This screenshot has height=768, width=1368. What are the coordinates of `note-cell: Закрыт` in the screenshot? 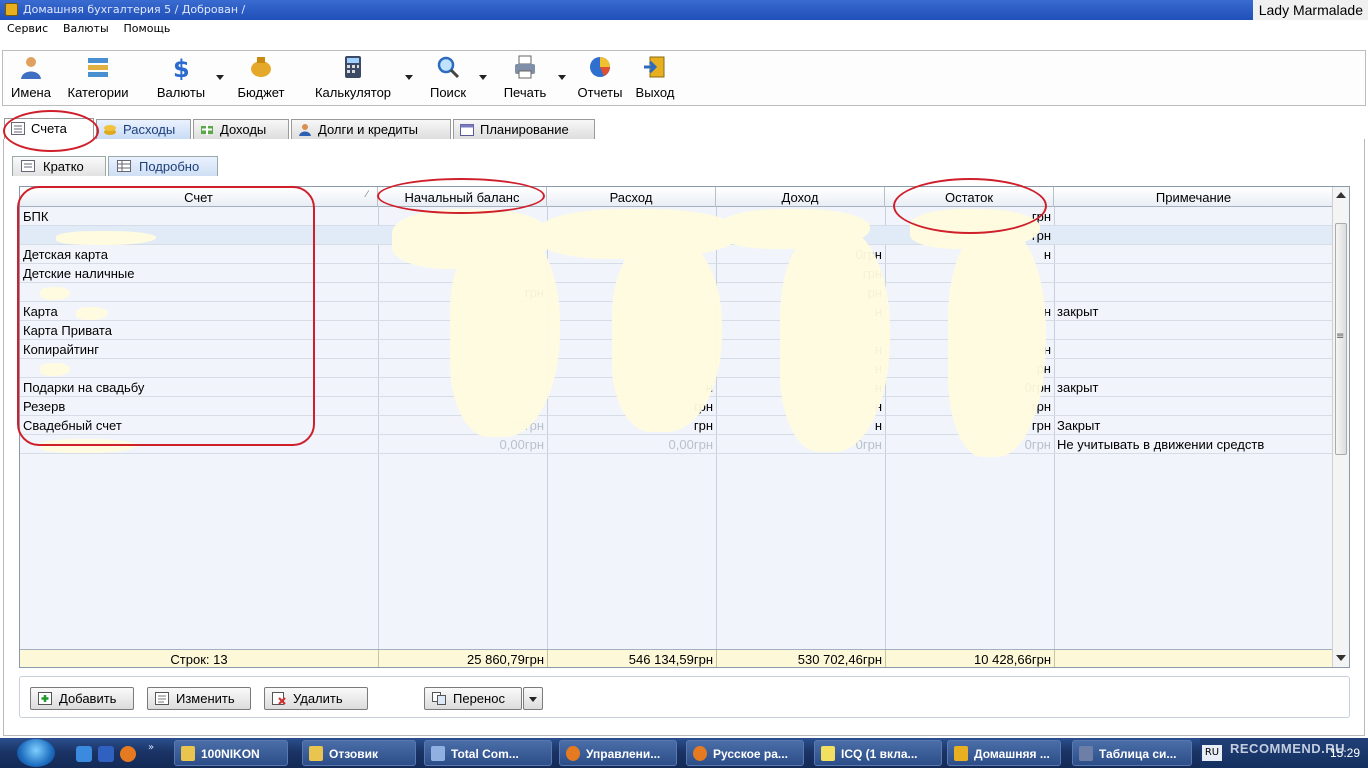 It's located at (1079, 425).